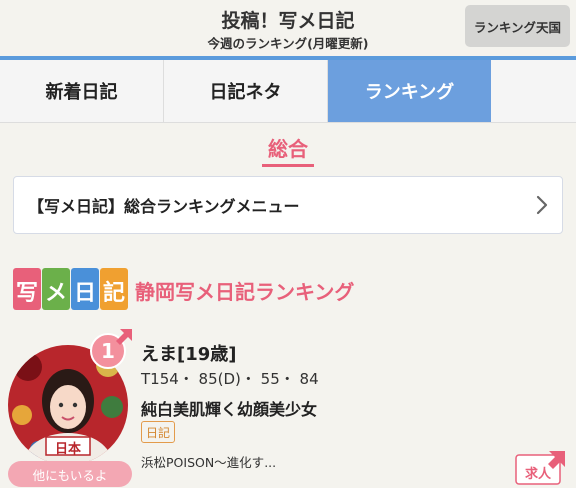 Image resolution: width=576 pixels, height=488 pixels. What do you see at coordinates (26, 293) in the screenshot?
I see `logo-glyph: 写` at bounding box center [26, 293].